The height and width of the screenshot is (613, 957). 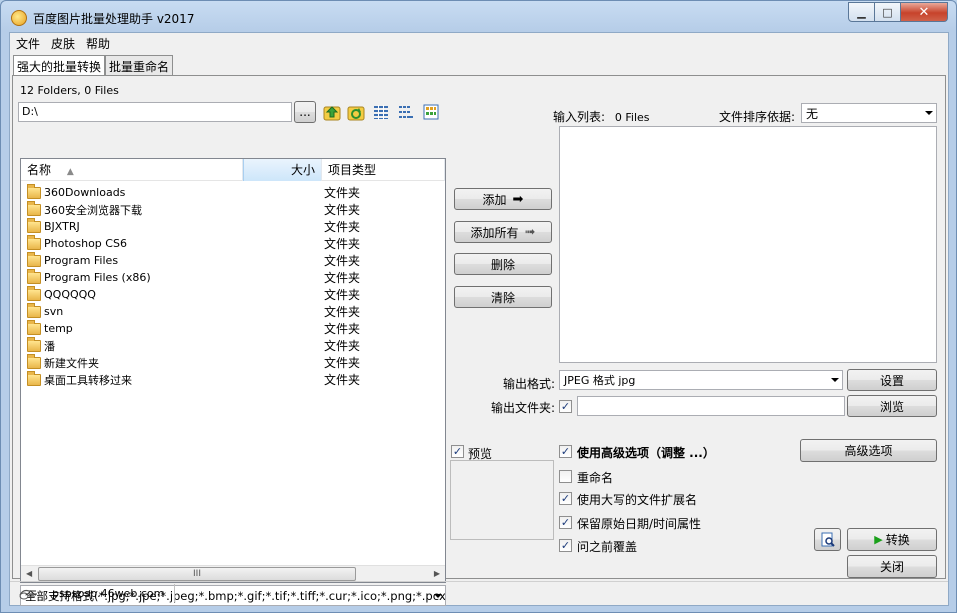 I want to click on uppercase-ext-label: 使用大写的文件扩展名, so click(x=637, y=500).